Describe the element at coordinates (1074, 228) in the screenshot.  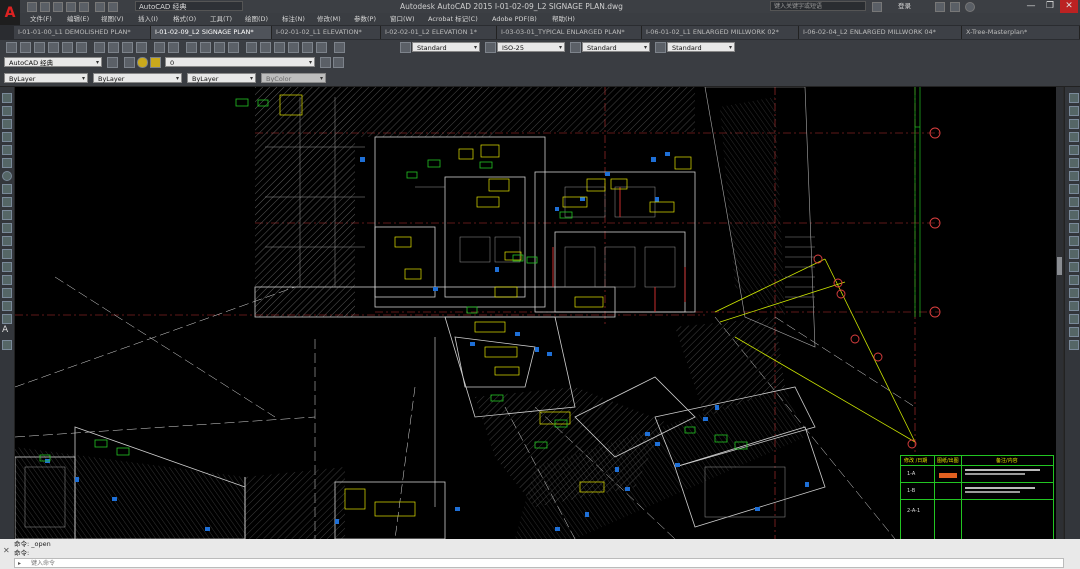
I see `extend-icon` at that location.